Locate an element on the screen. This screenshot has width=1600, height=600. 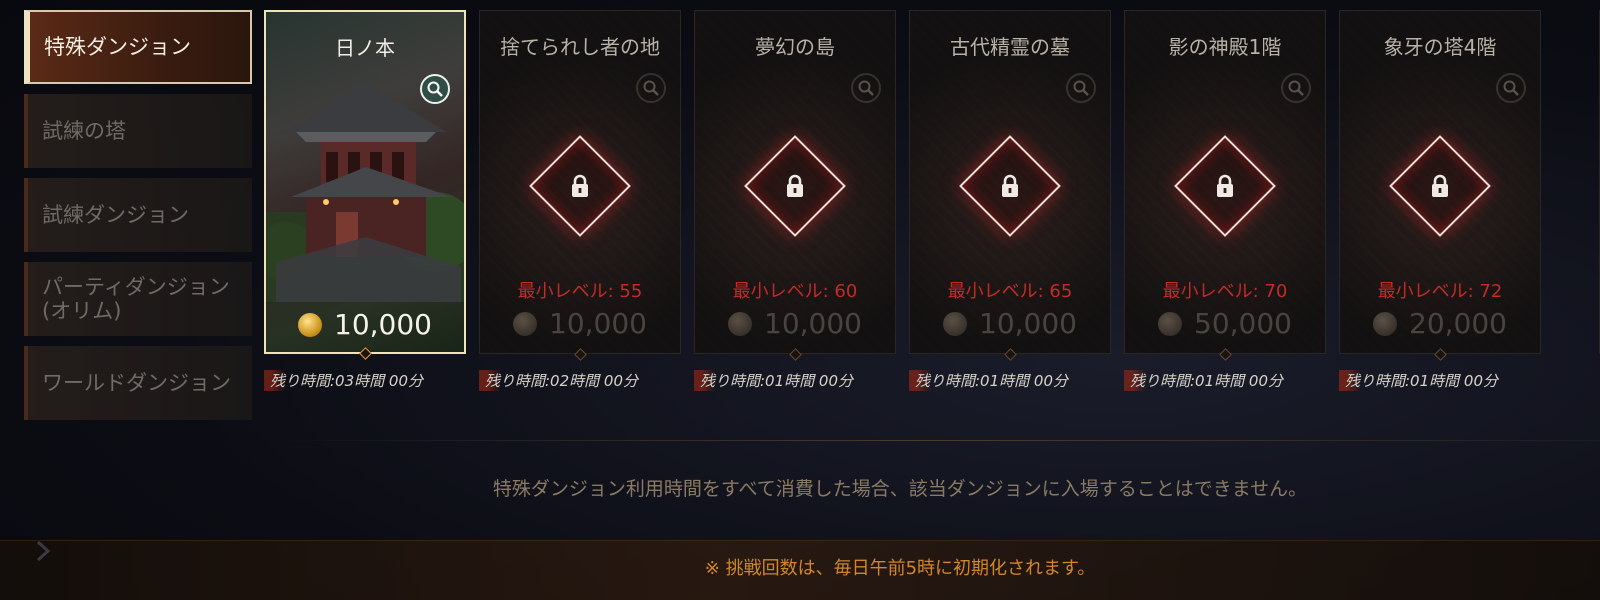
dungeon-title: 夢幻の島 is located at coordinates (795, 47).